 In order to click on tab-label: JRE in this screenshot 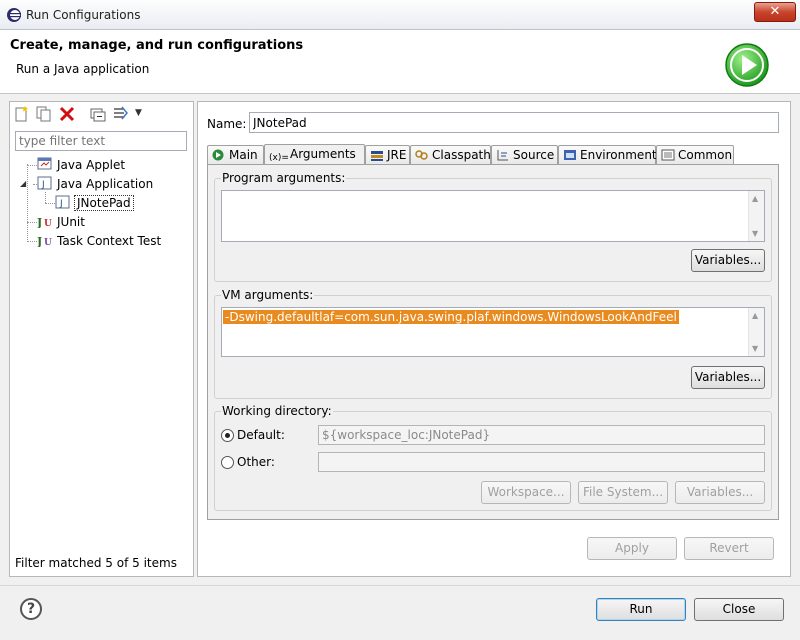, I will do `click(397, 155)`.